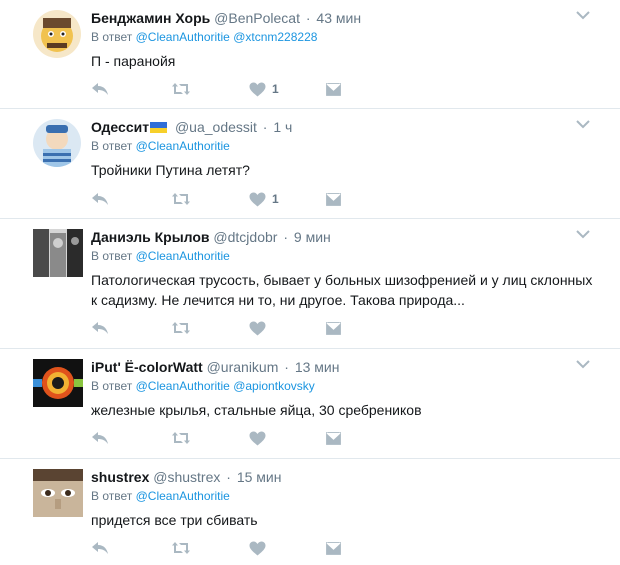 The width and height of the screenshot is (620, 565). Describe the element at coordinates (317, 367) in the screenshot. I see `timestamp: 13 мин` at that location.